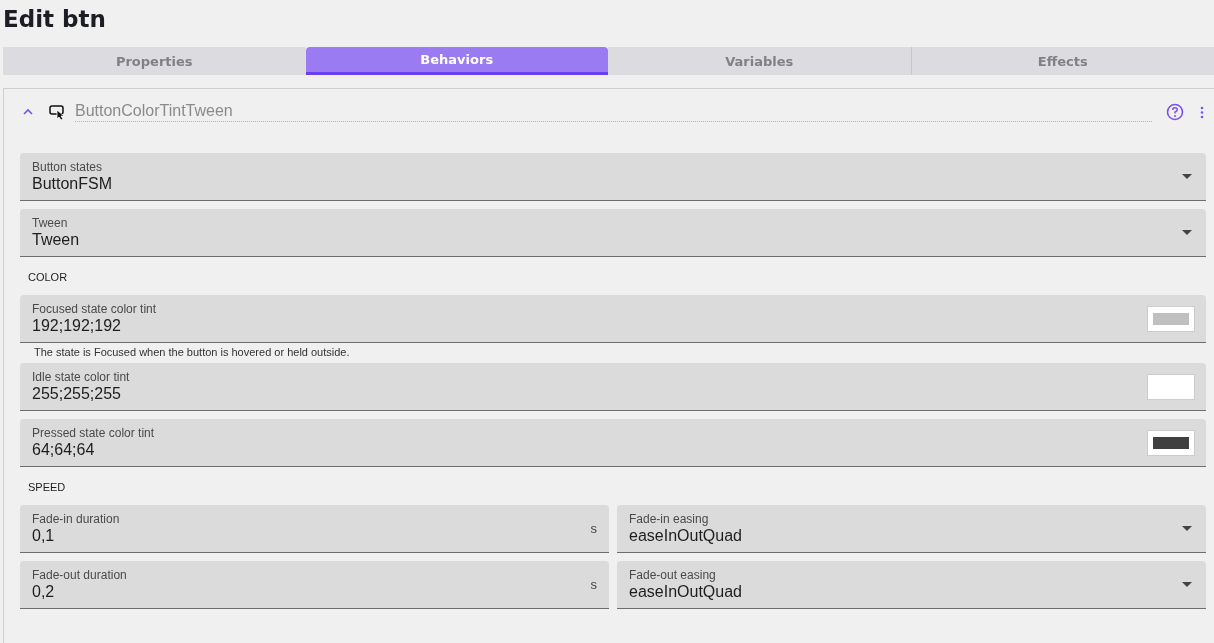 Image resolution: width=1214 pixels, height=643 pixels. I want to click on dropdown-field: Tween Tween, so click(613, 233).